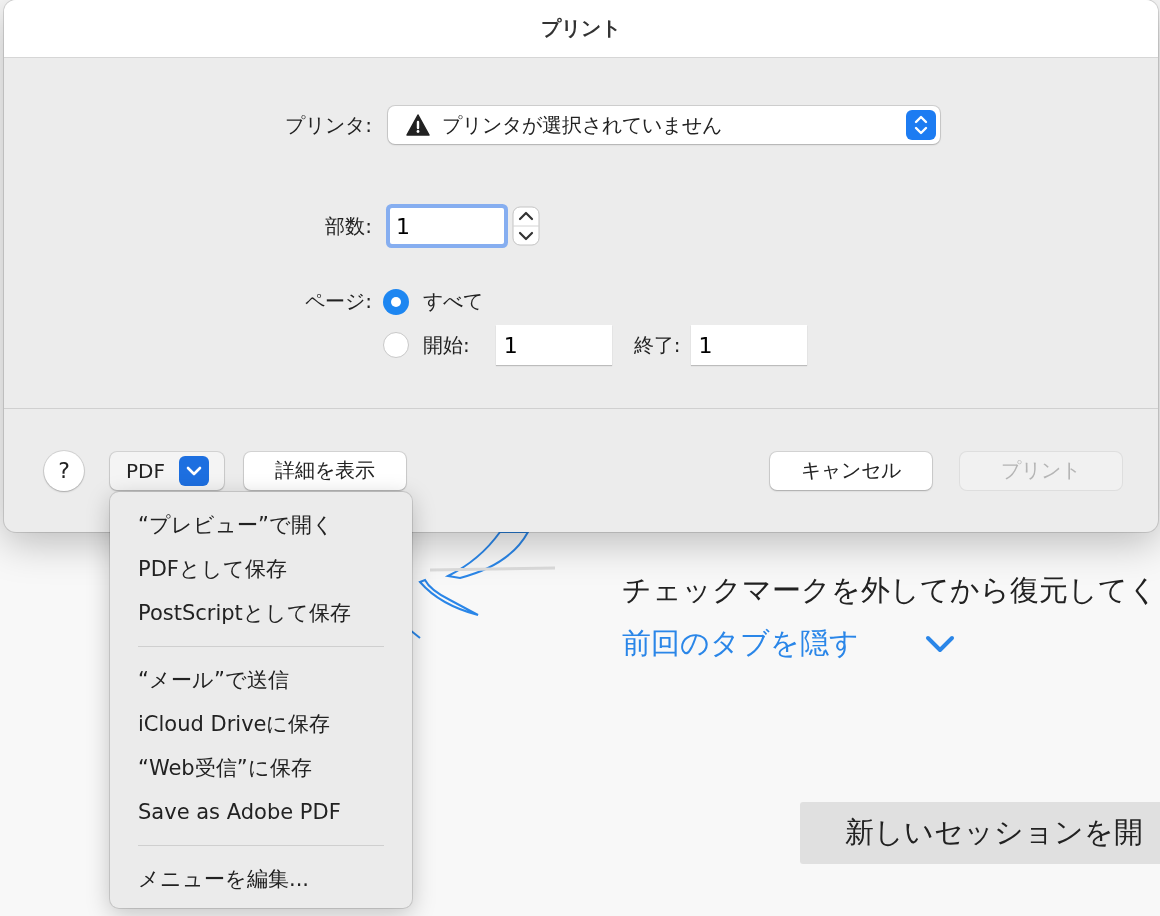 The width and height of the screenshot is (1160, 916). I want to click on page-text: チェックマークを外してから復元してく, so click(890, 590).